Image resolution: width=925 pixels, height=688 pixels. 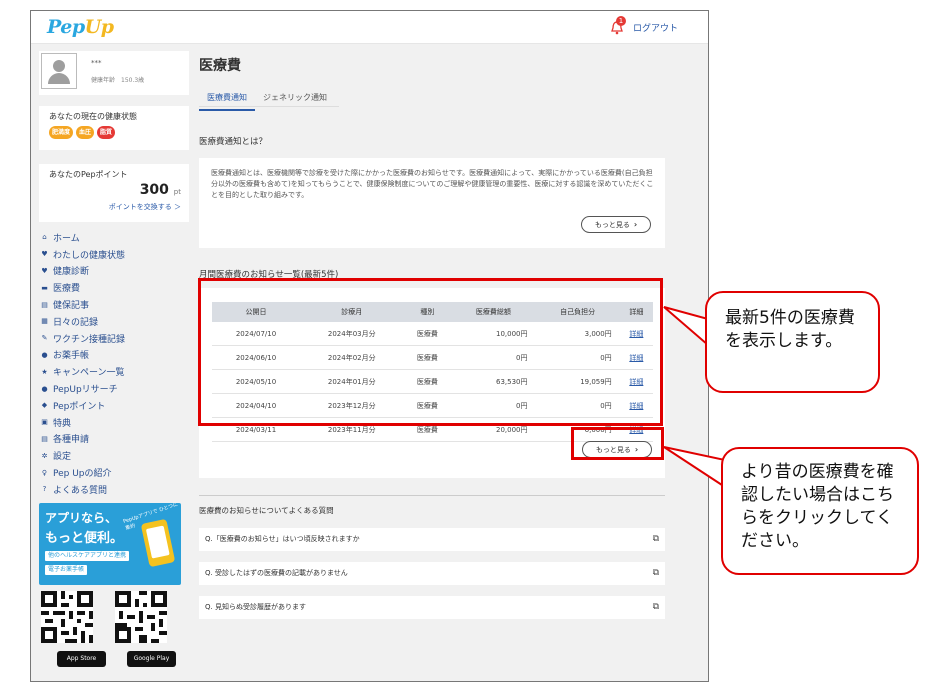 I want to click on callout-older-records: より昔の医療費を確認したい場合はこちらをクリックしてください。, so click(x=820, y=511).